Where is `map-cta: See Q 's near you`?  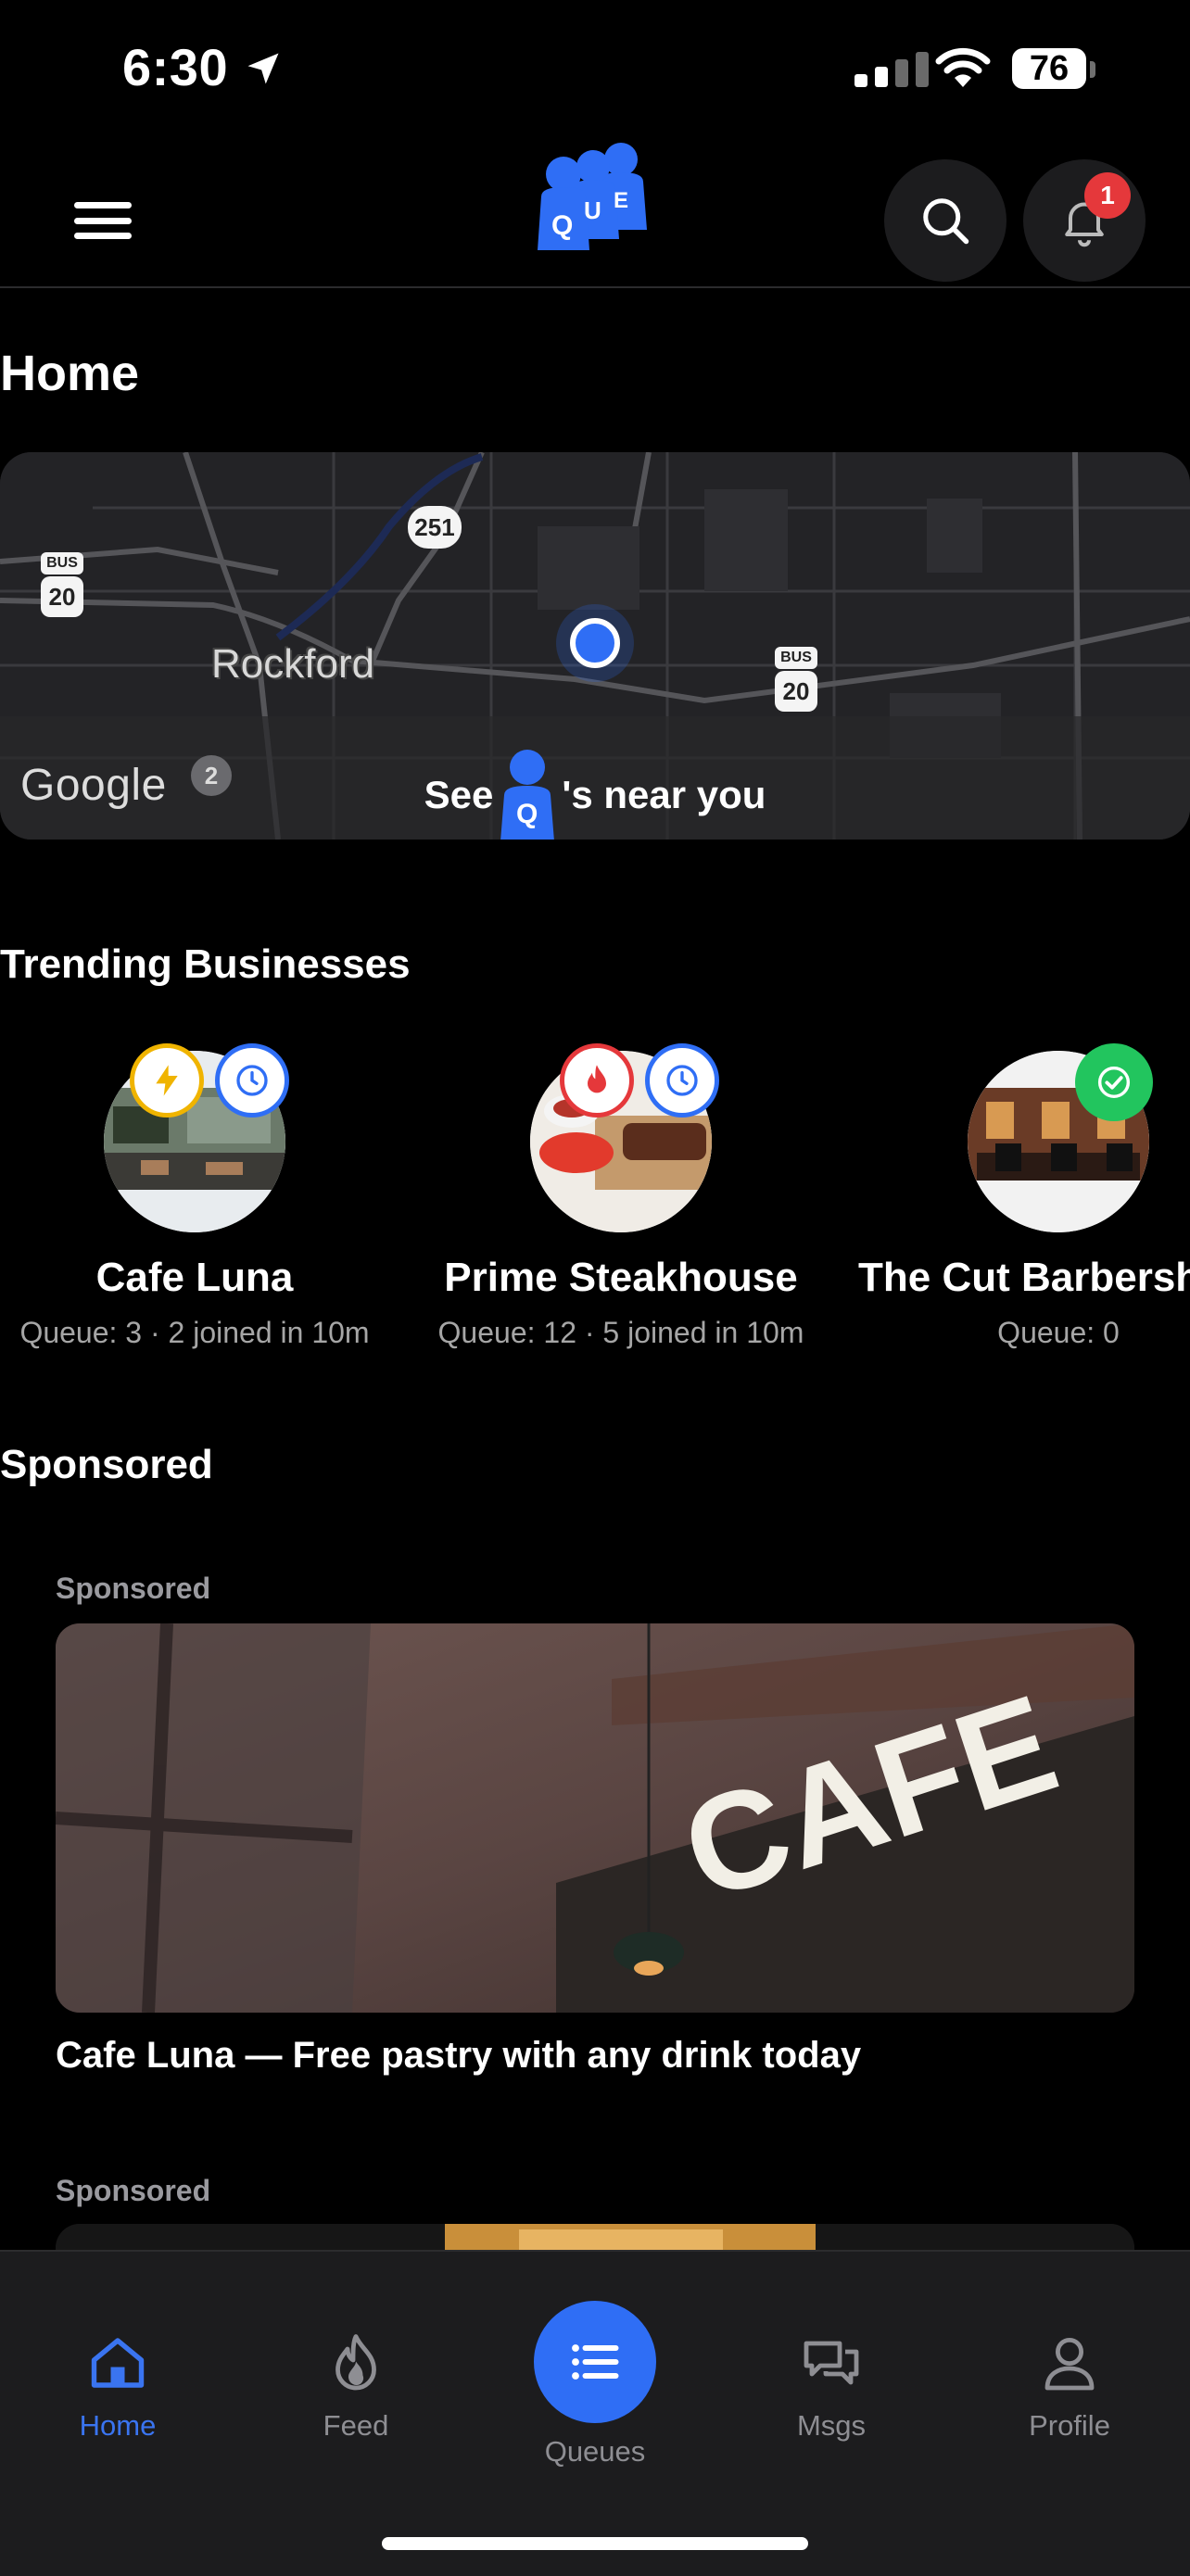
map-cta: See Q 's near you is located at coordinates (595, 794).